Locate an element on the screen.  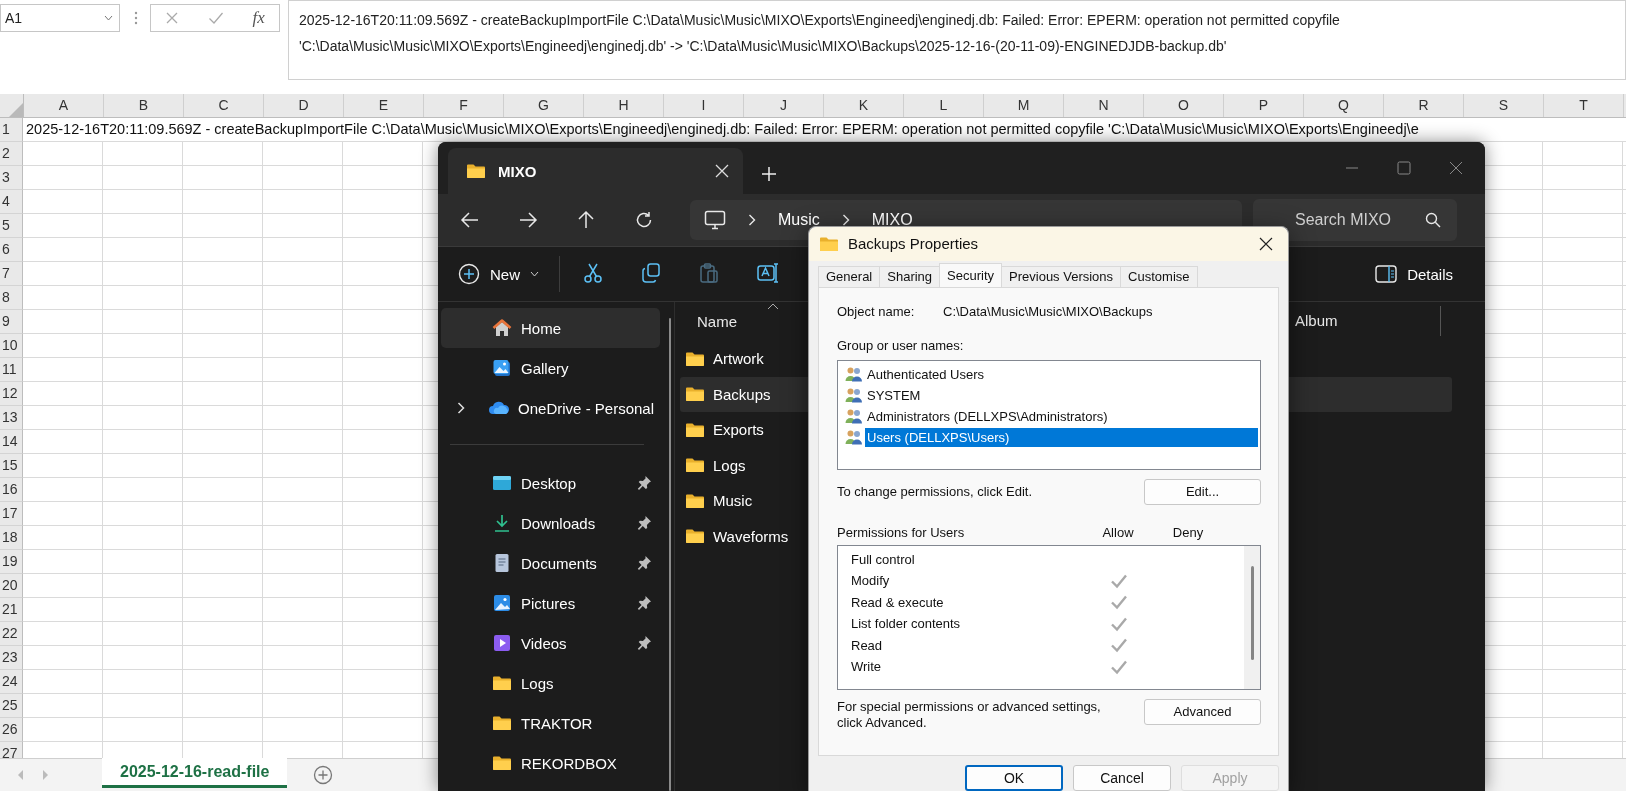
file-name: Backups is located at coordinates (742, 394).